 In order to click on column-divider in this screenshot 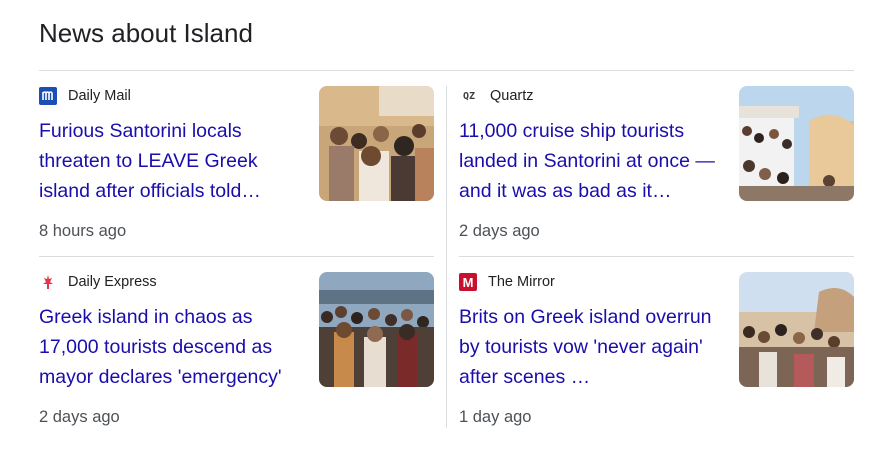, I will do `click(446, 257)`.